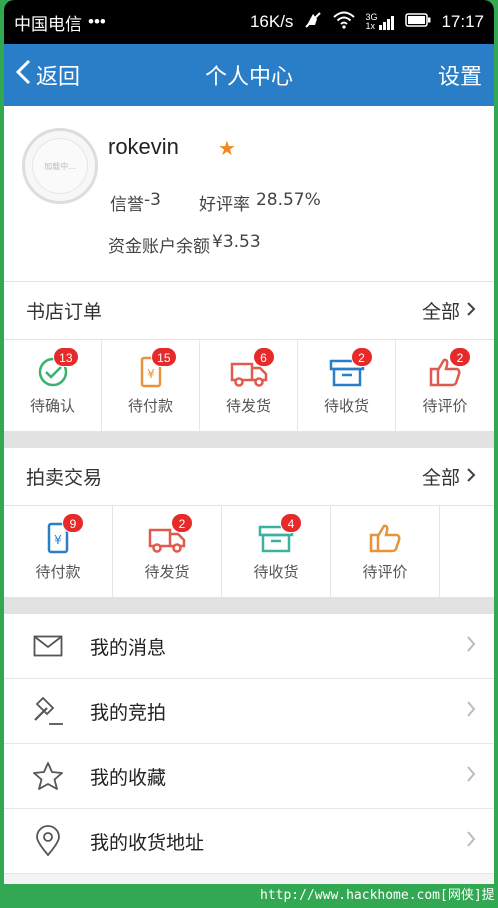 The image size is (498, 908). What do you see at coordinates (128, 712) in the screenshot?
I see `menu-label: 我的竞拍` at bounding box center [128, 712].